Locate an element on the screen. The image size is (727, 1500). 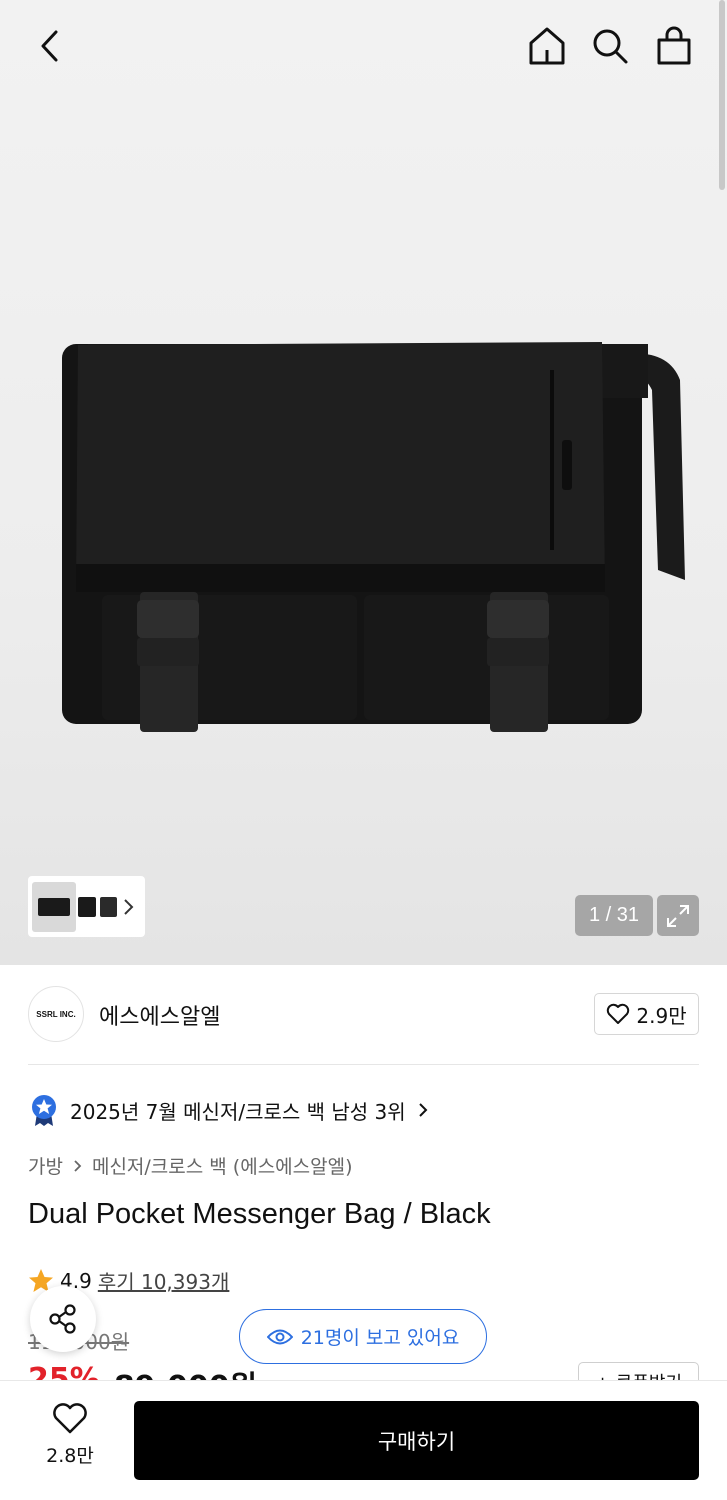
chevron-left-icon is located at coordinates (49, 46).